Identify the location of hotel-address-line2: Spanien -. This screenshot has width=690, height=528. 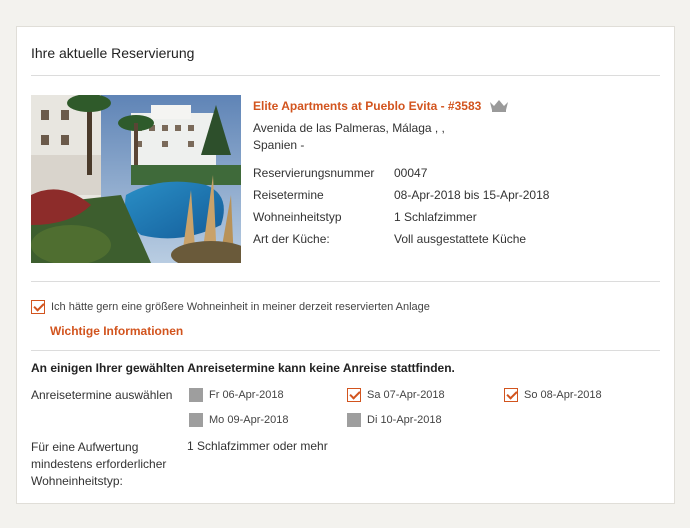
(279, 145).